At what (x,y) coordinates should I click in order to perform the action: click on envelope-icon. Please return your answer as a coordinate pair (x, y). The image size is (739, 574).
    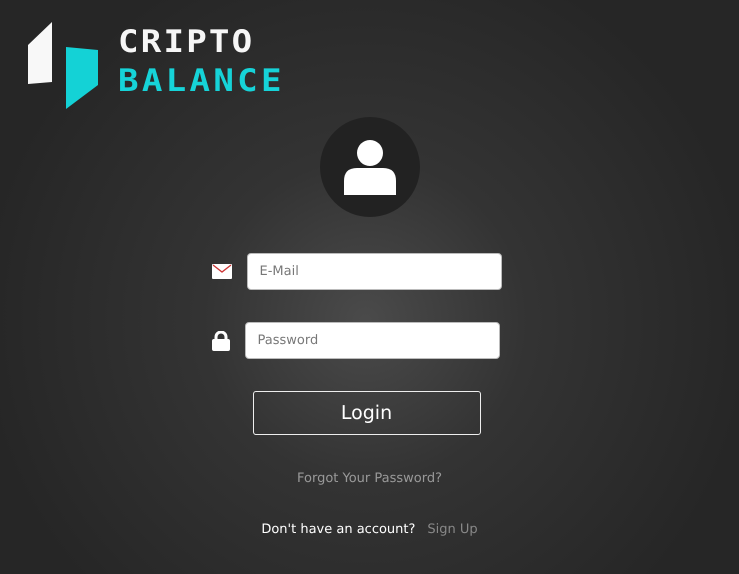
    Looking at the image, I should click on (222, 271).